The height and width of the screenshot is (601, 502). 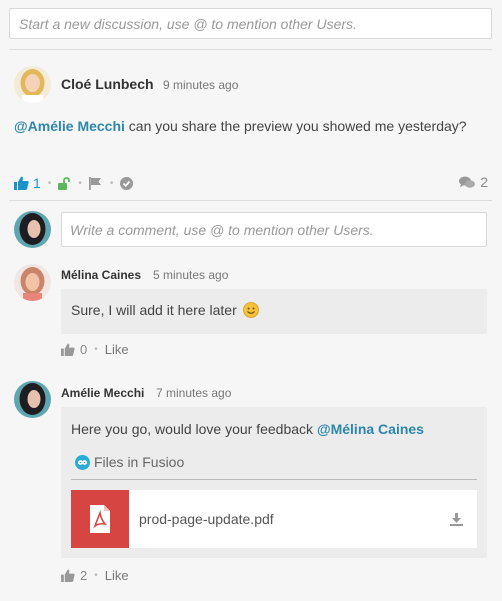 What do you see at coordinates (165, 311) in the screenshot?
I see `comment-text: Sure, I will add it here later` at bounding box center [165, 311].